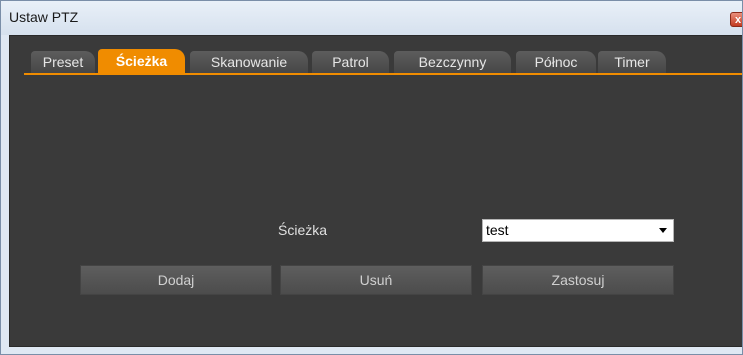  What do you see at coordinates (176, 280) in the screenshot?
I see `add-button: Dodaj` at bounding box center [176, 280].